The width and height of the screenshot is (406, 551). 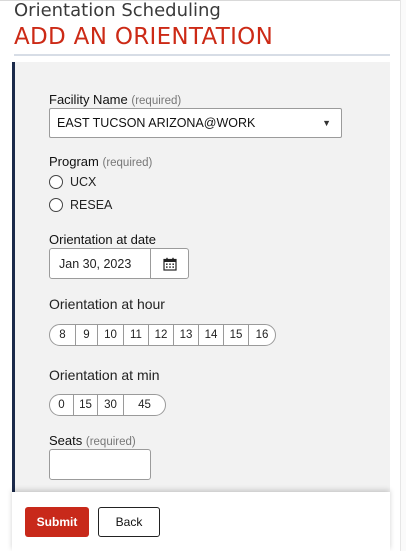 What do you see at coordinates (110, 442) in the screenshot?
I see `seats-required-note: (required)` at bounding box center [110, 442].